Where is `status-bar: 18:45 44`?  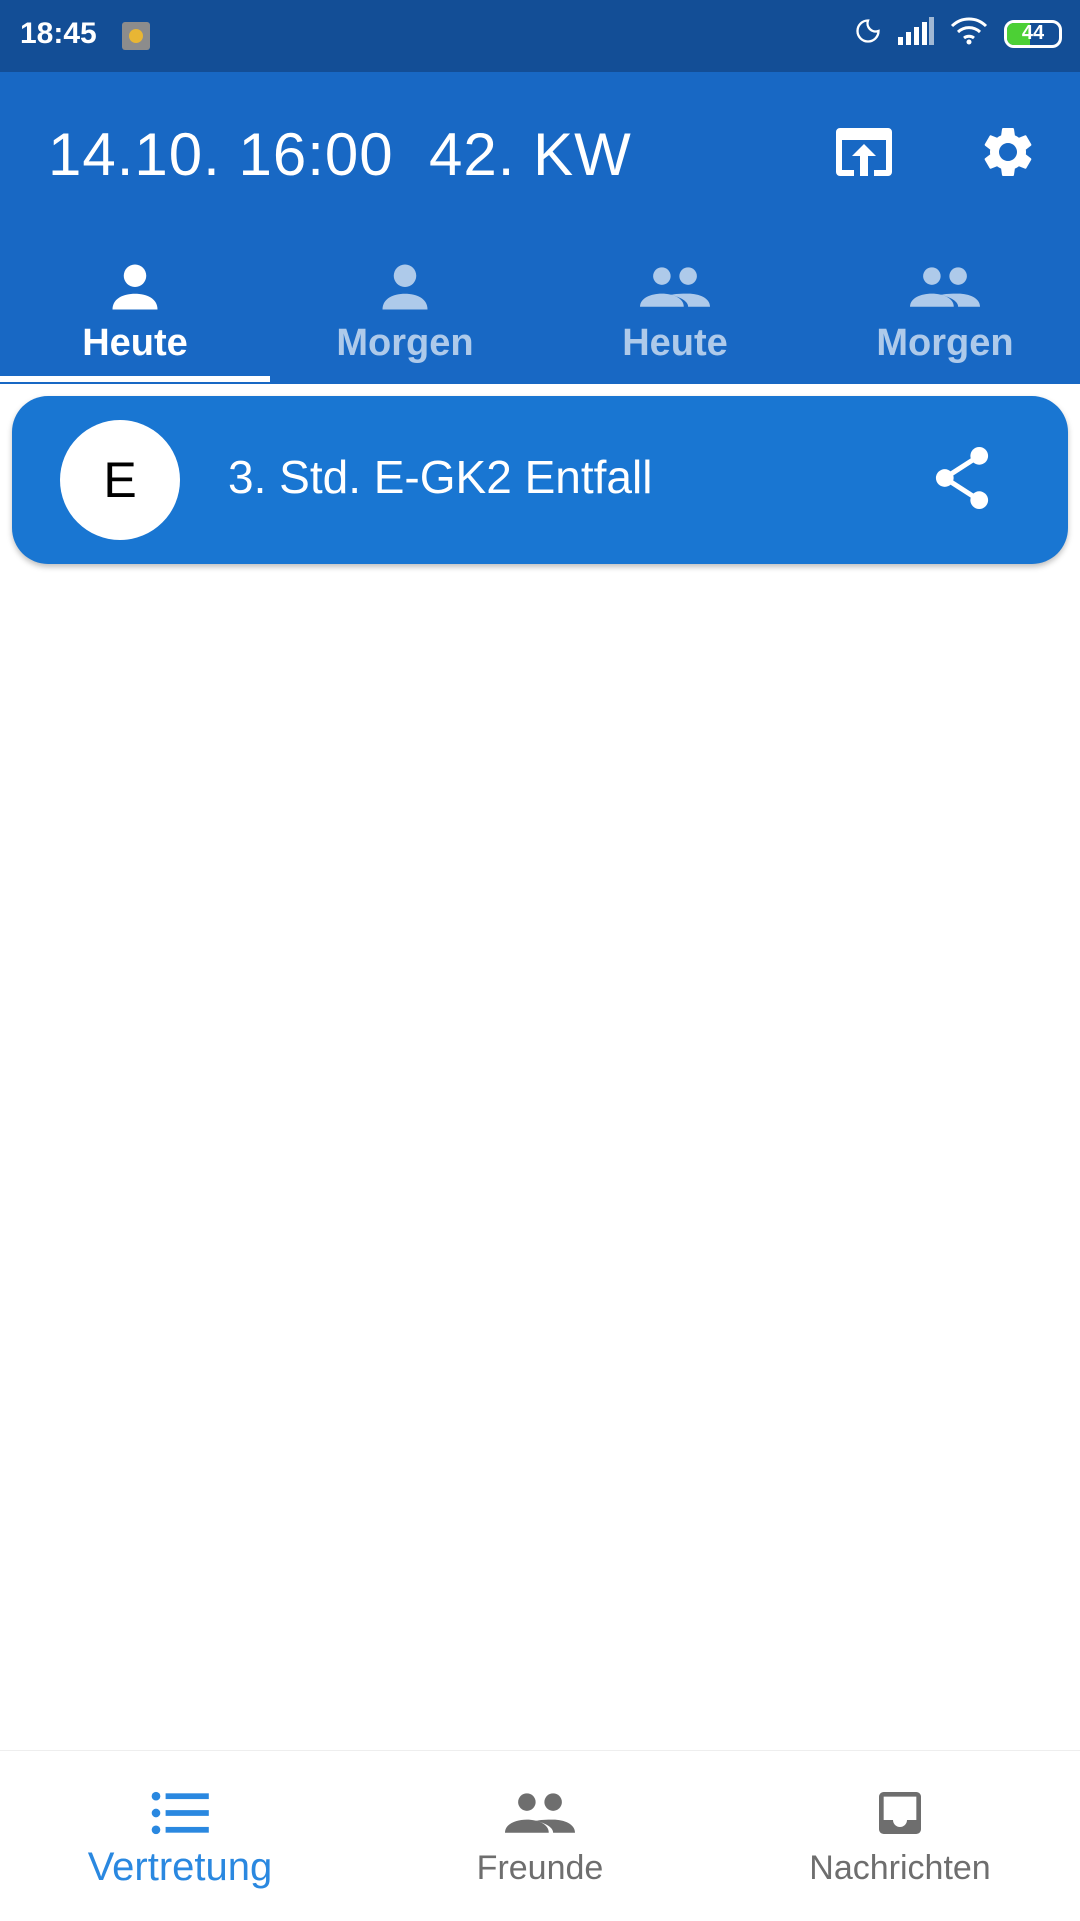
status-bar: 18:45 44 is located at coordinates (540, 36).